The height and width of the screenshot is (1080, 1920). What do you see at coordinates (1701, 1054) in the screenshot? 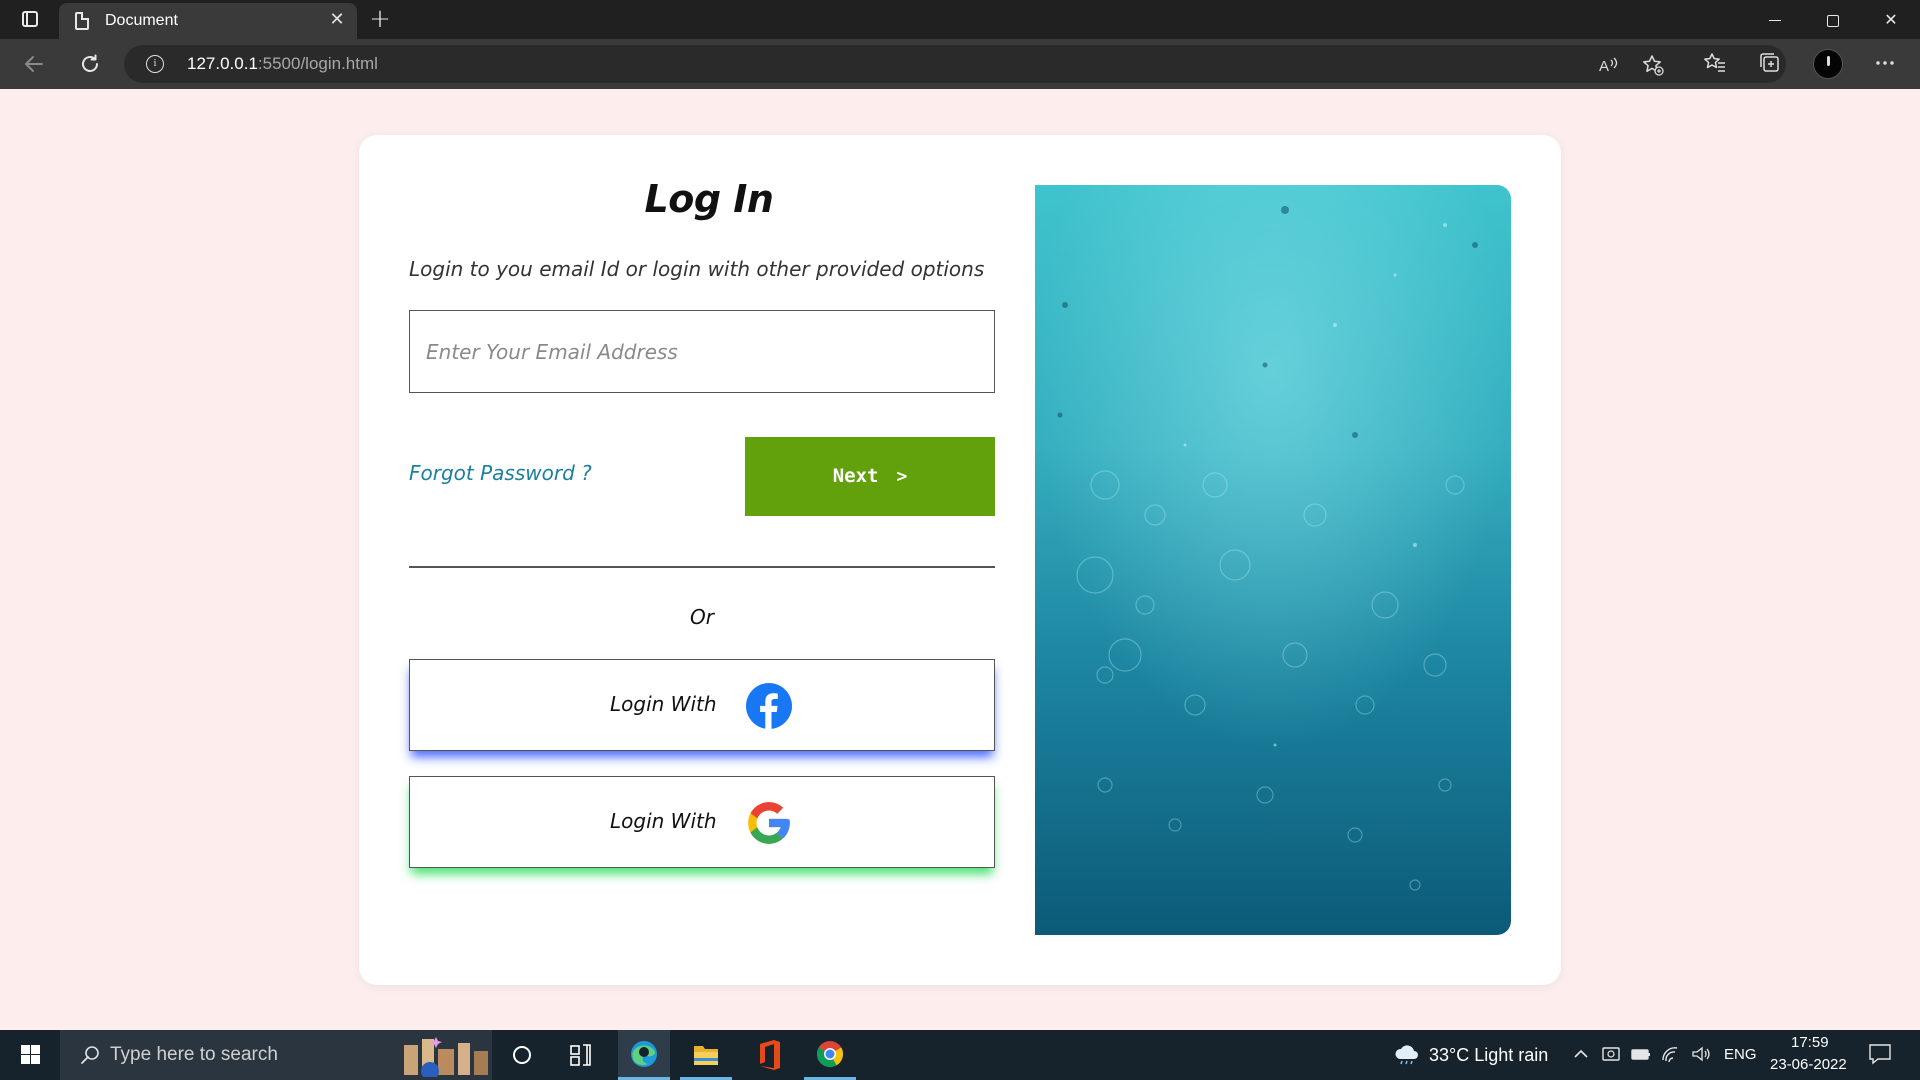
I see `volume-icon` at bounding box center [1701, 1054].